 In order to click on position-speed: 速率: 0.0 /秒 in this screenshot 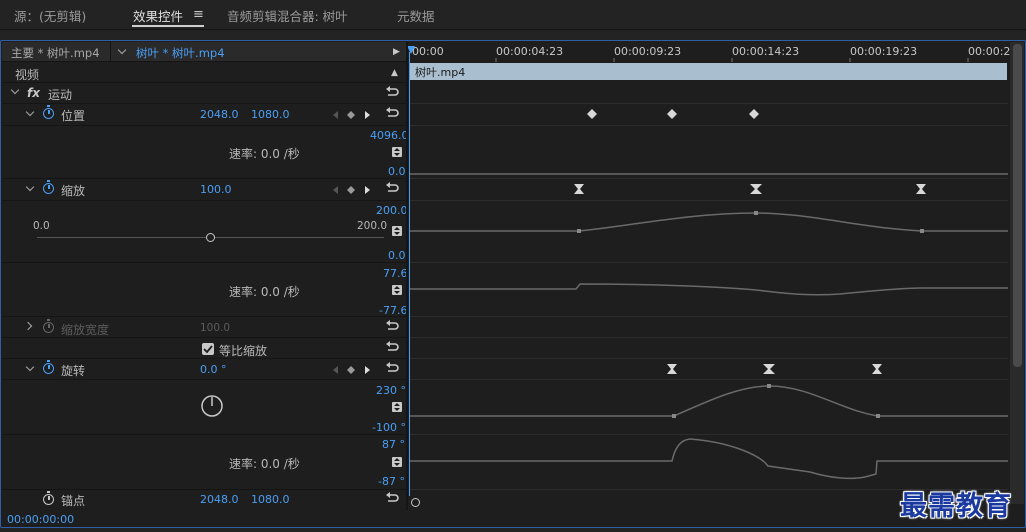, I will do `click(264, 154)`.